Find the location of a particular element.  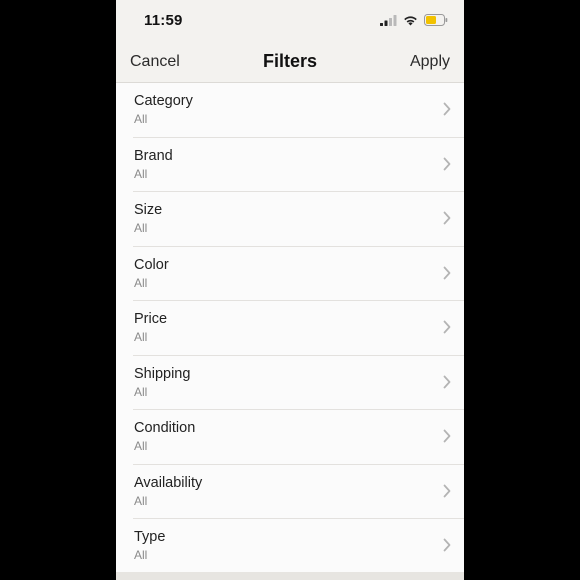

status-icons is located at coordinates (414, 20).